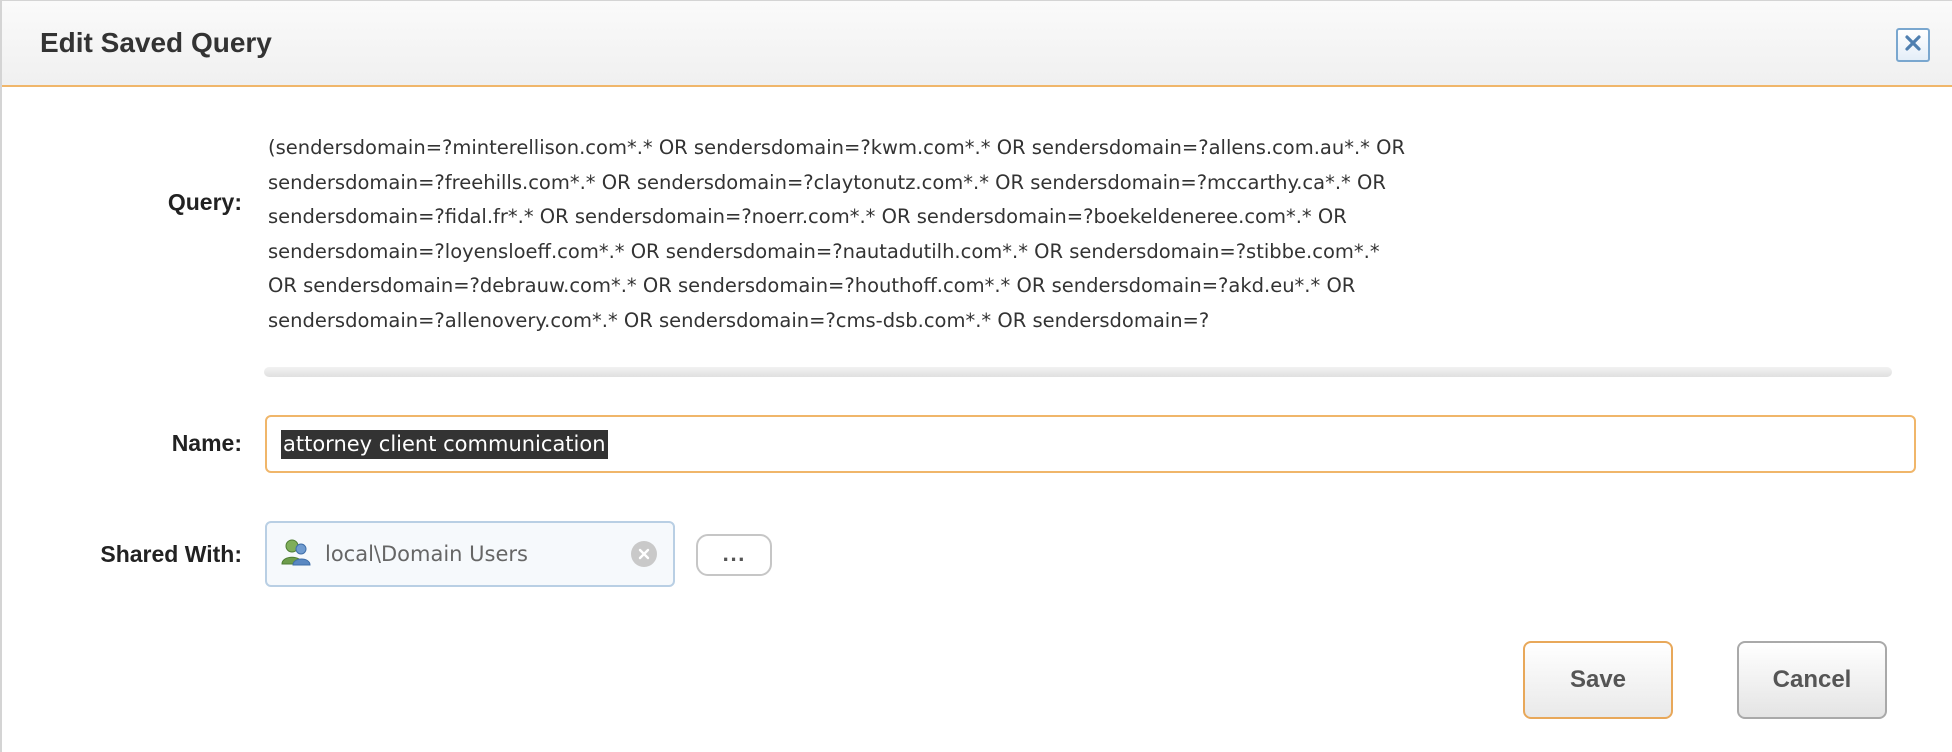  What do you see at coordinates (156, 42) in the screenshot?
I see `dialog-title: Edit Saved Query` at bounding box center [156, 42].